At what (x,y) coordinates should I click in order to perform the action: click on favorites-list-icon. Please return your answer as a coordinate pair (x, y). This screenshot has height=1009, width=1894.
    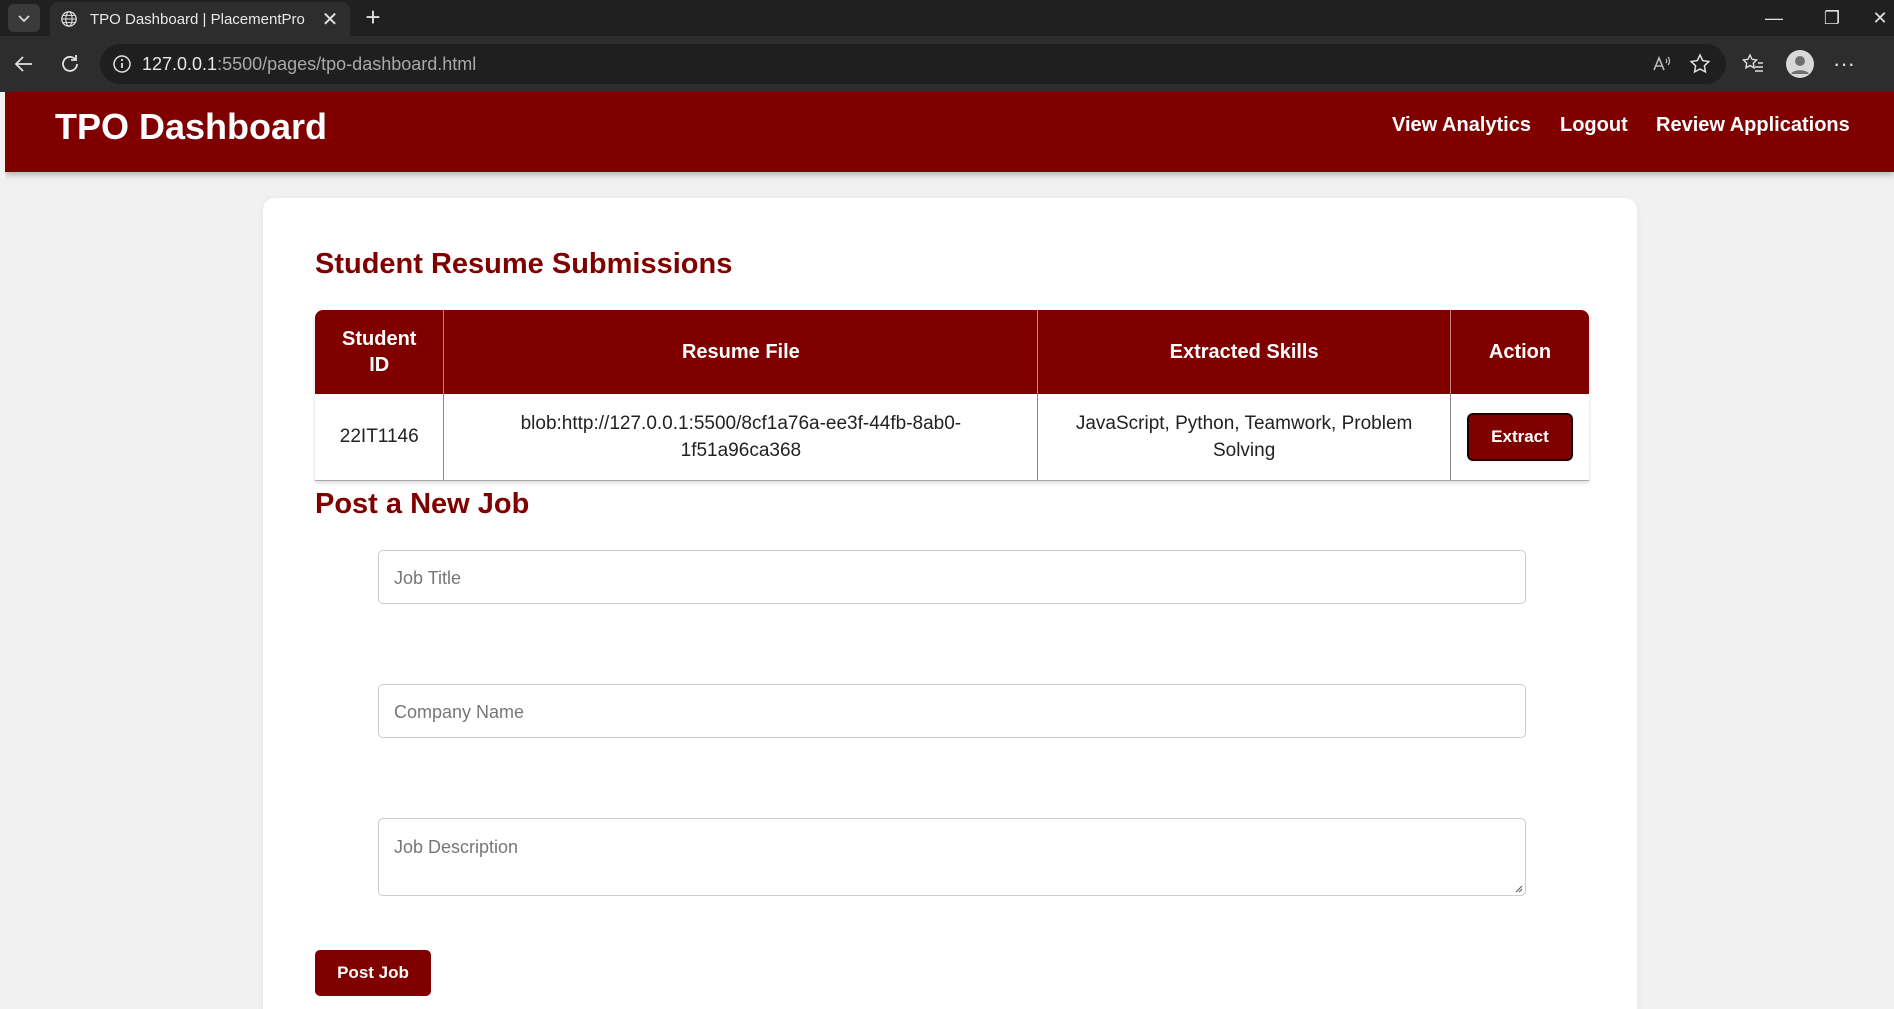
    Looking at the image, I should click on (1752, 62).